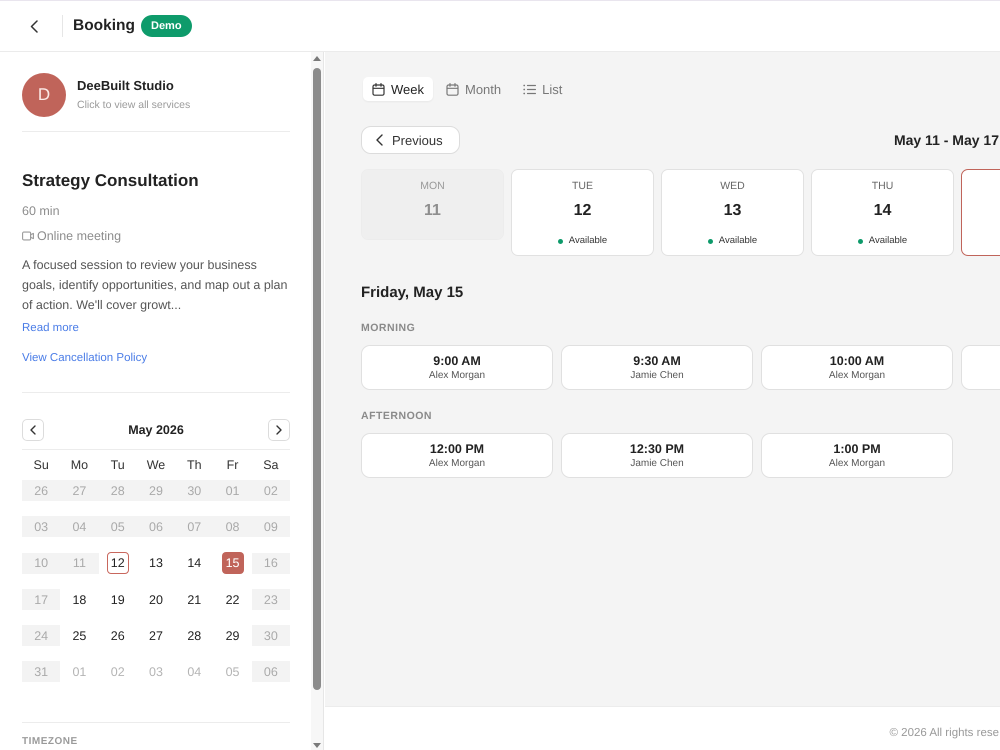 Image resolution: width=1000 pixels, height=750 pixels. I want to click on time-slot: 1:00 PM Alex Morgan, so click(857, 455).